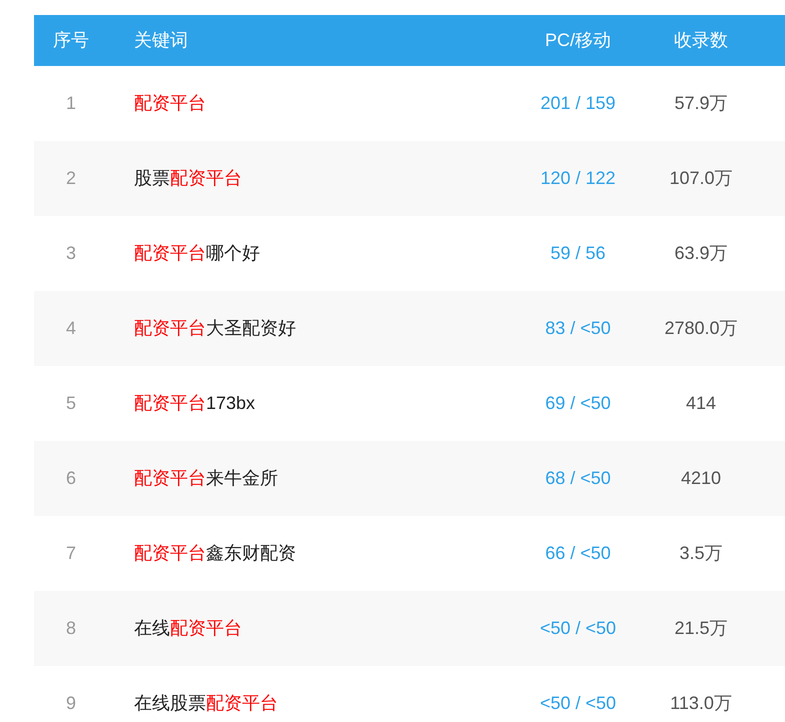  I want to click on table-cell-text: 201 / 159, so click(578, 103).